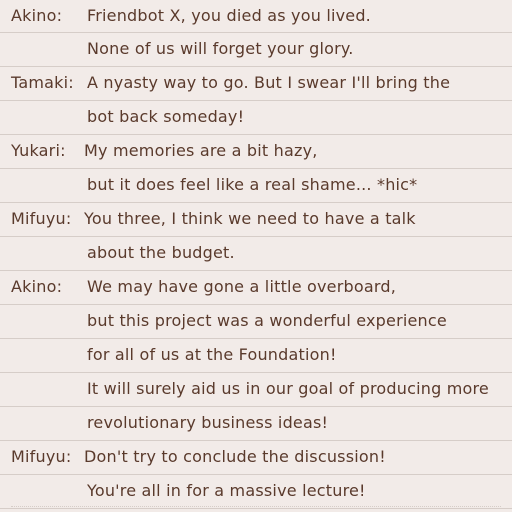 This screenshot has height=512, width=512. I want to click on log-line: You're all in for a massive lecture!, so click(256, 492).